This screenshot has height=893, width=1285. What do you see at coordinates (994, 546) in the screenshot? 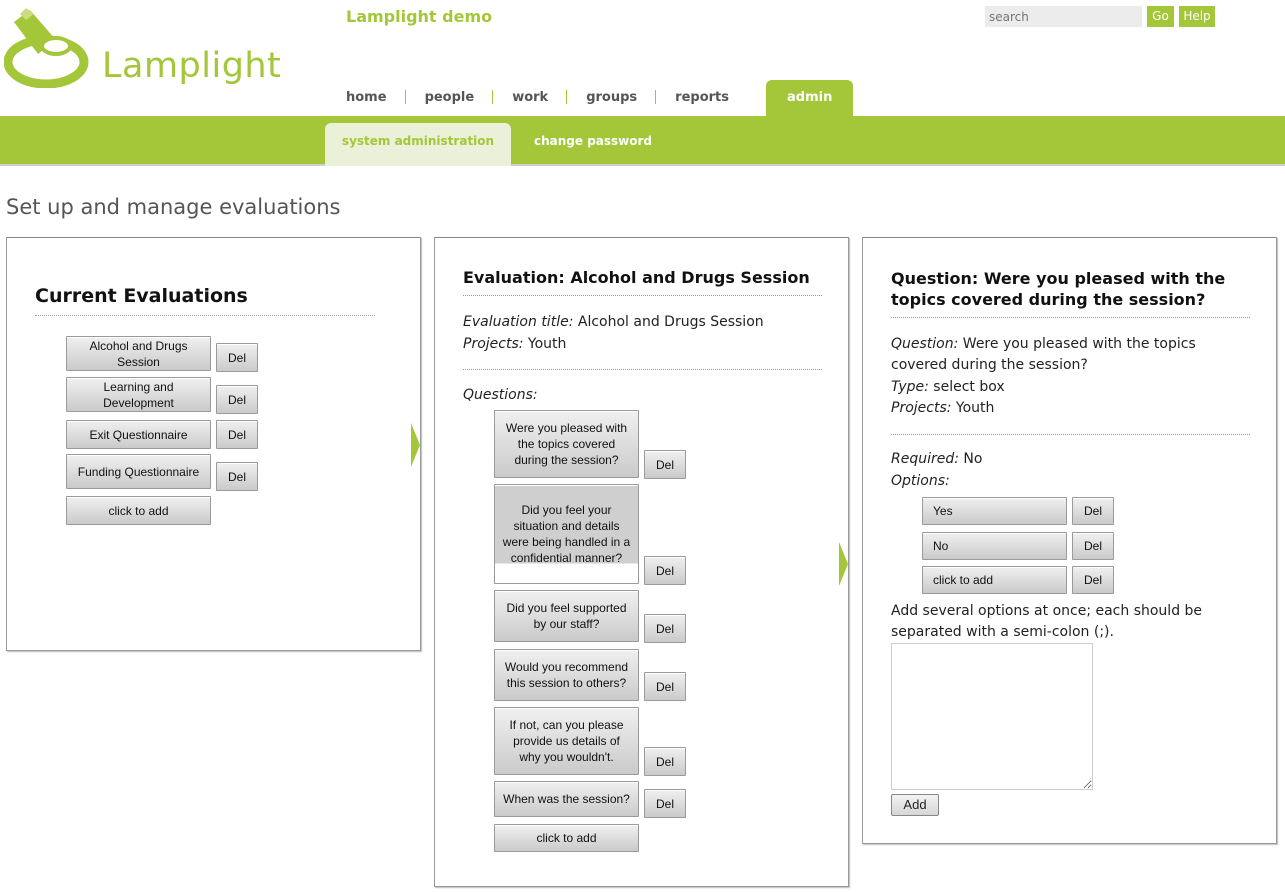
I see `option-item: No` at bounding box center [994, 546].